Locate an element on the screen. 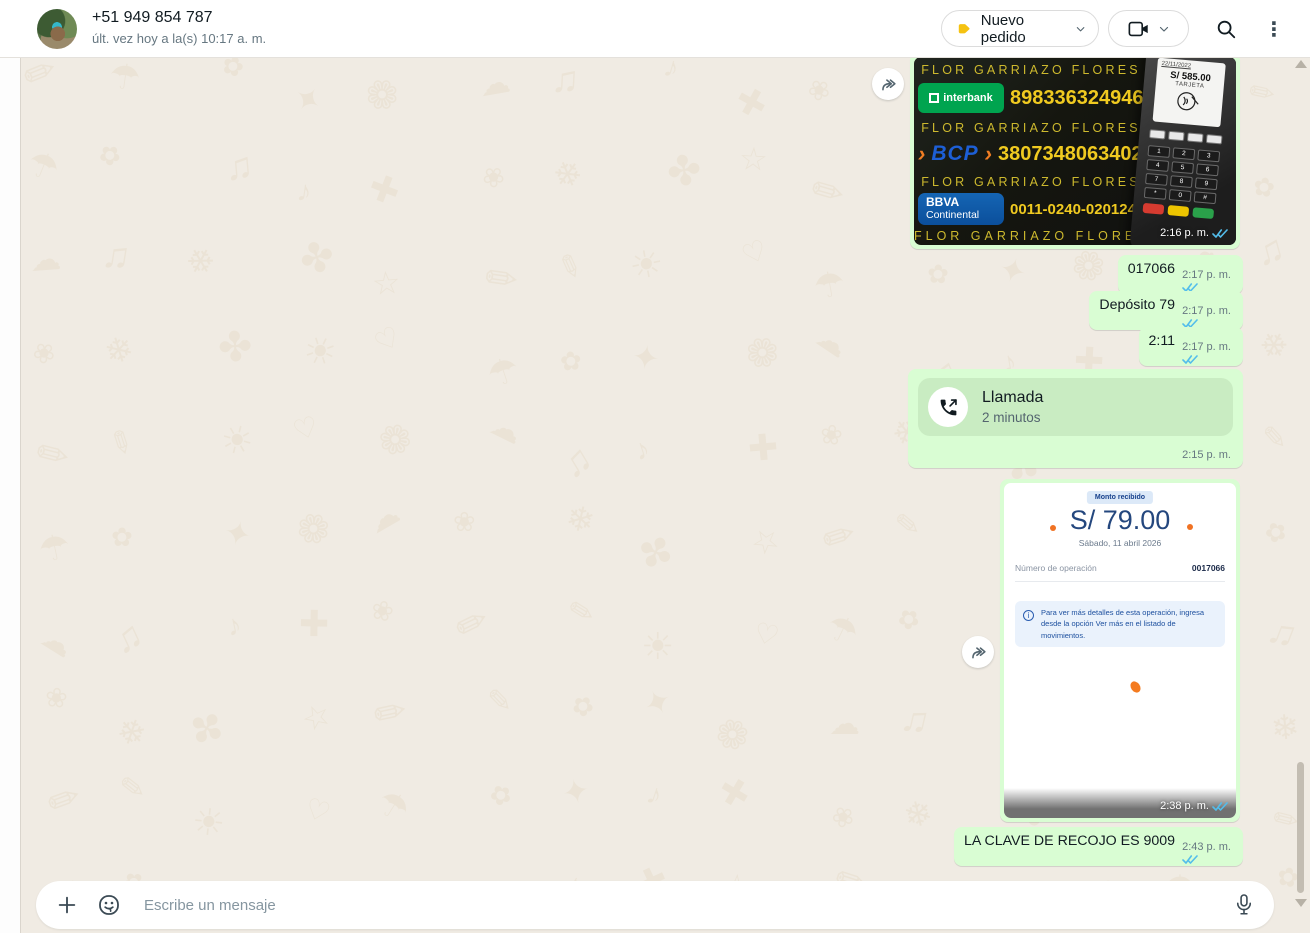 This screenshot has width=1310, height=933. interbank-account-row: interbank 8983363249460 is located at coordinates (1036, 98).